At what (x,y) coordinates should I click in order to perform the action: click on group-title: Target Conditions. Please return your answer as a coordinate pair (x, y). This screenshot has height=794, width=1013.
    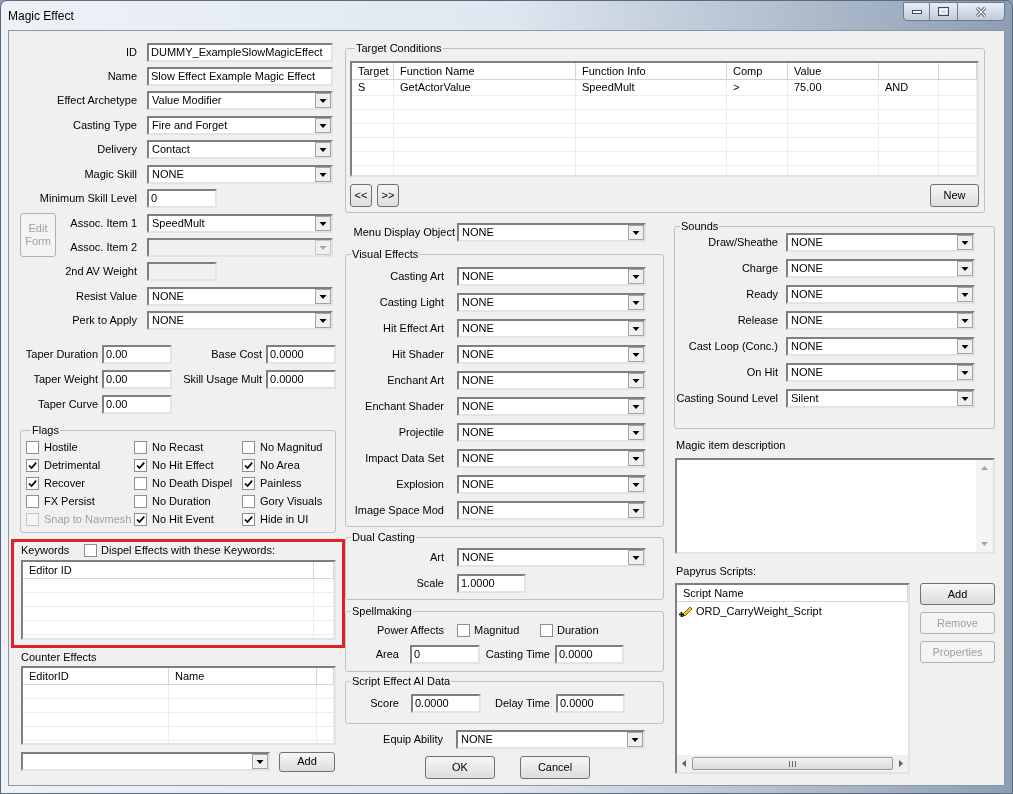
    Looking at the image, I should click on (399, 48).